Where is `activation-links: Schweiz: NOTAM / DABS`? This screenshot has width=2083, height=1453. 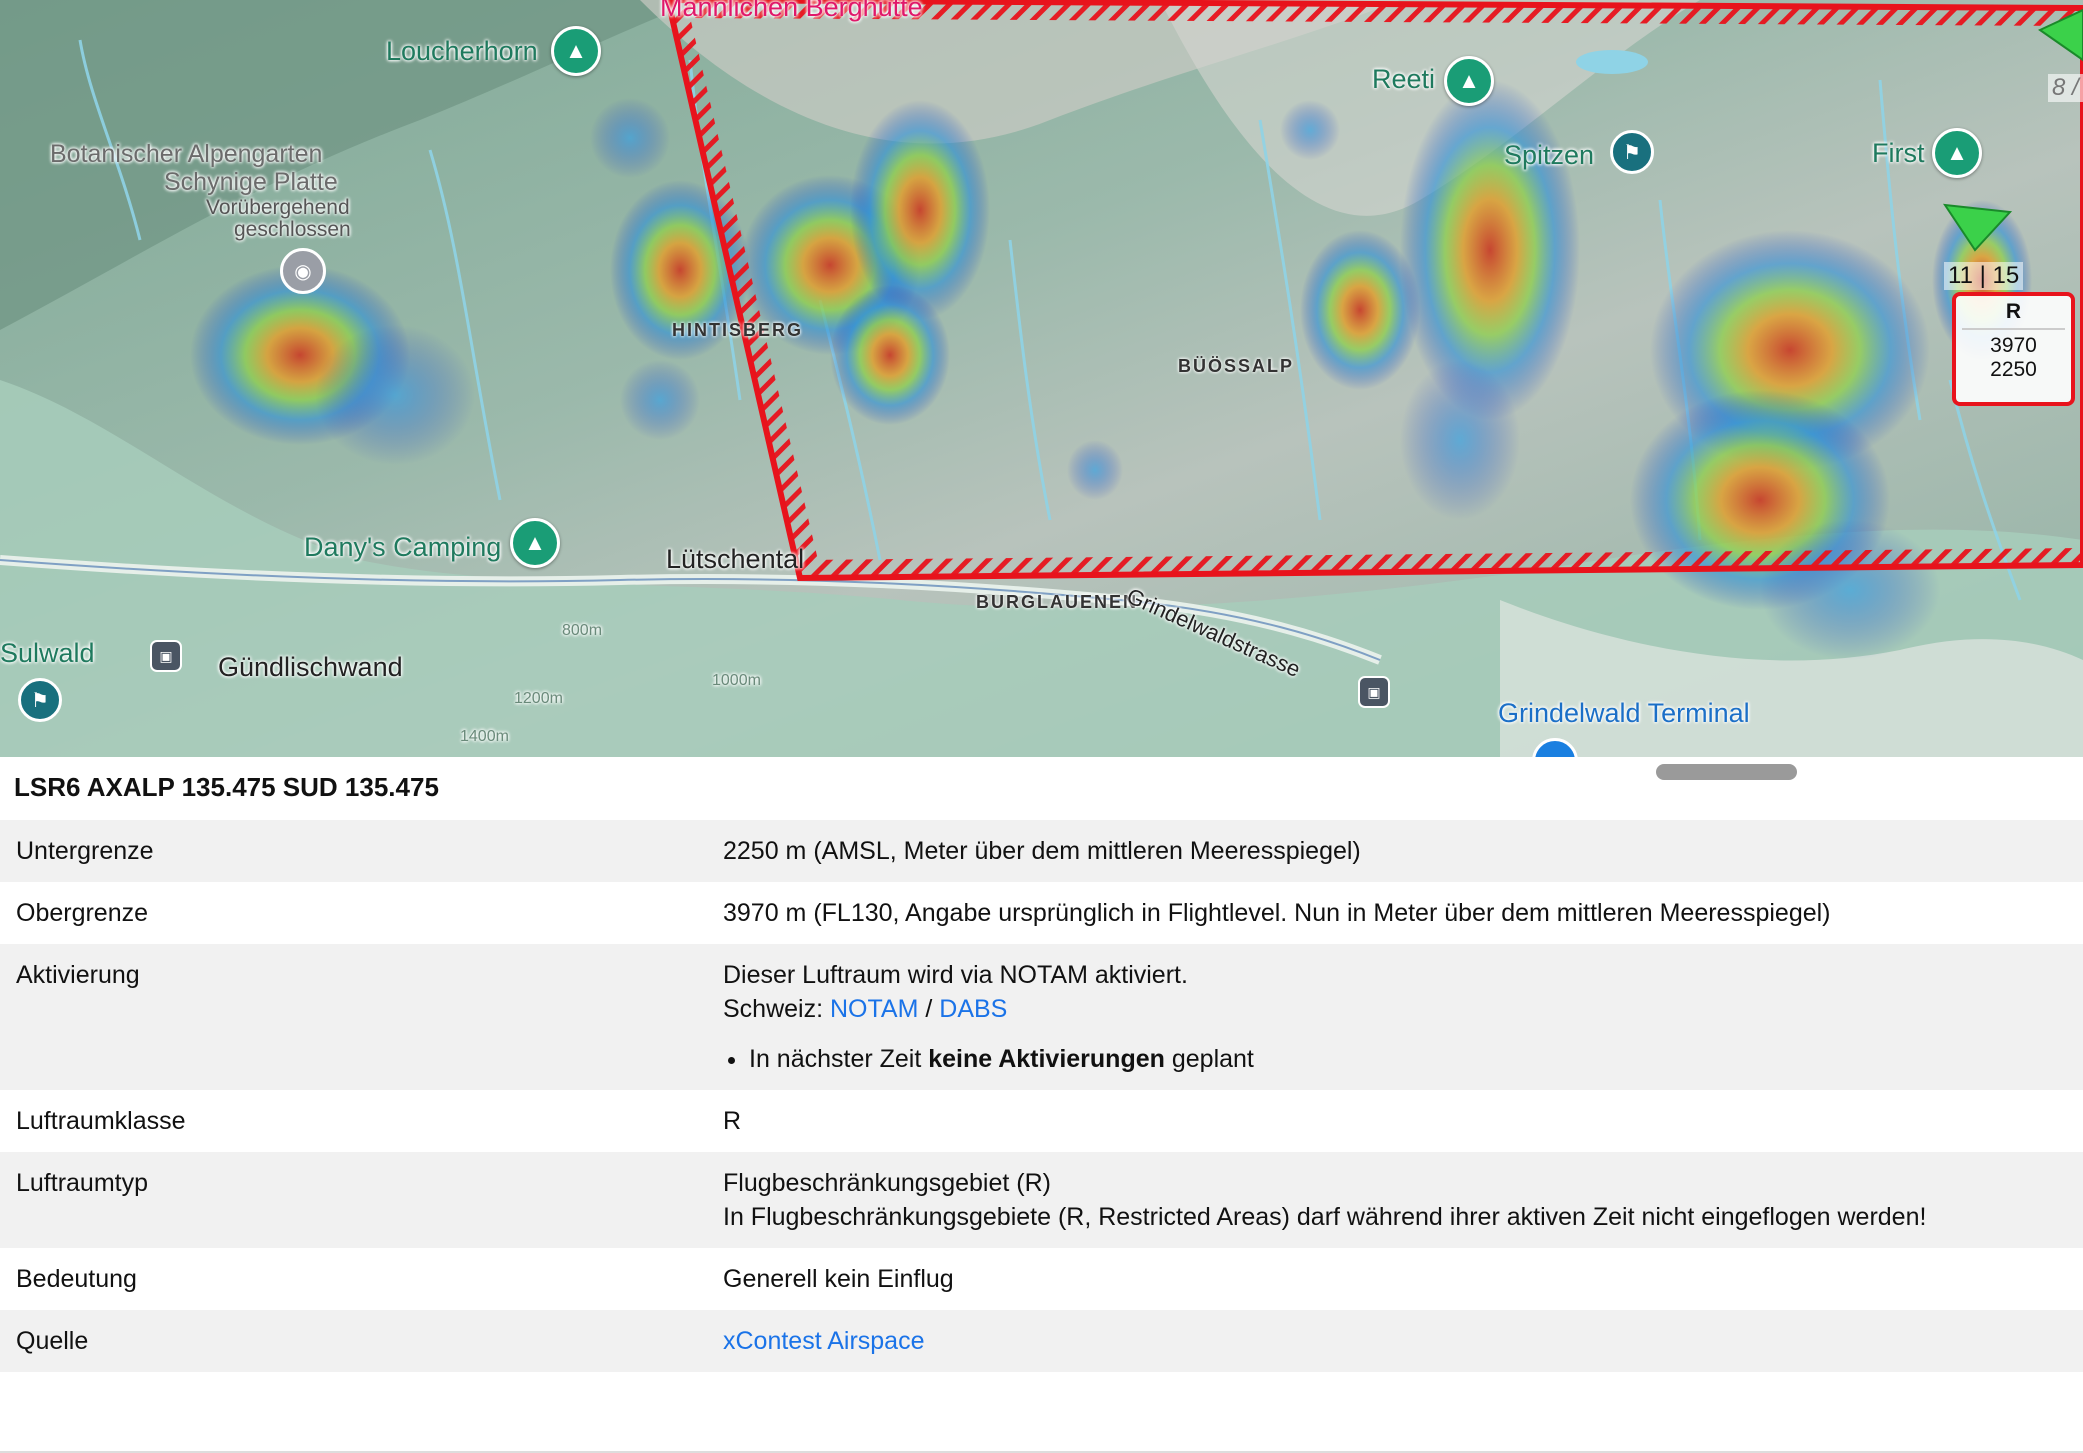
activation-links: Schweiz: NOTAM / DABS is located at coordinates (1395, 1009).